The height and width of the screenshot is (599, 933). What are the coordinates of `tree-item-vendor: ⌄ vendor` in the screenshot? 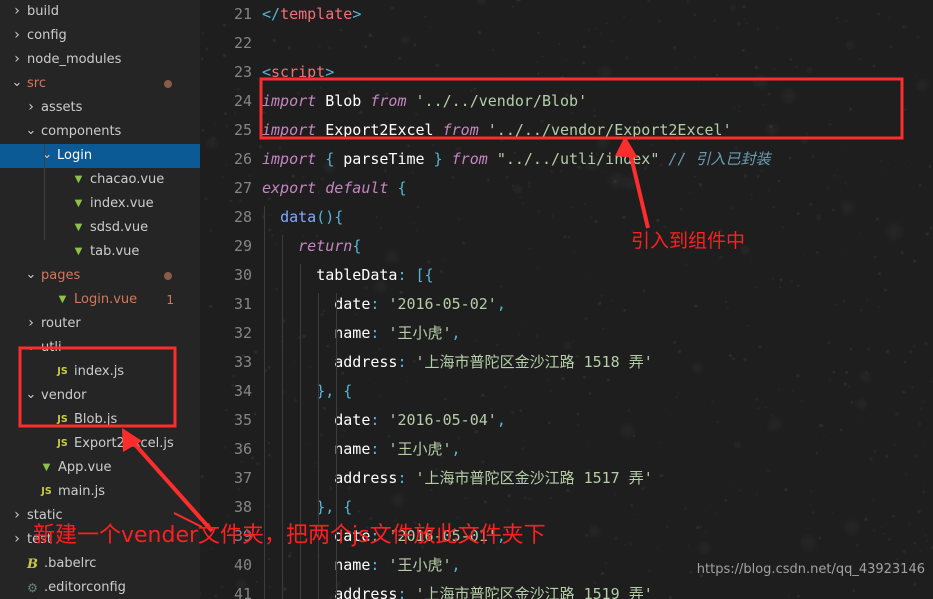 It's located at (100, 396).